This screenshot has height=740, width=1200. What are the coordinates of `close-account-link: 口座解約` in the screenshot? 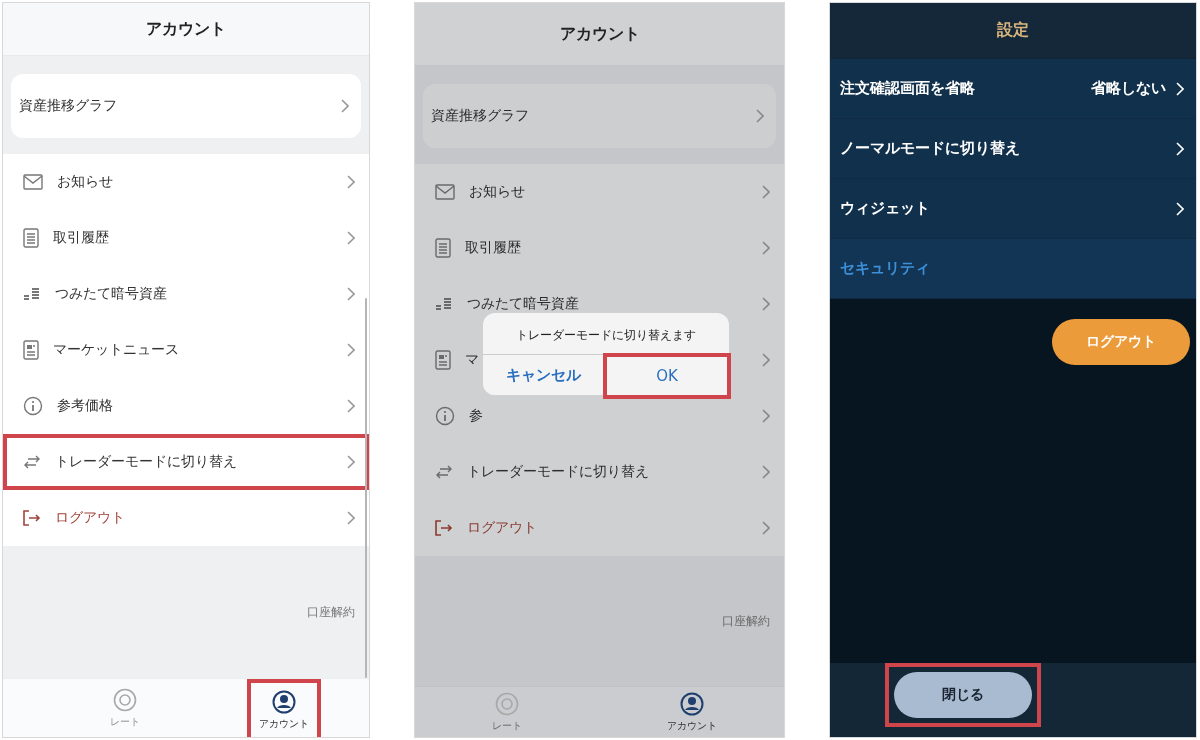 It's located at (331, 612).